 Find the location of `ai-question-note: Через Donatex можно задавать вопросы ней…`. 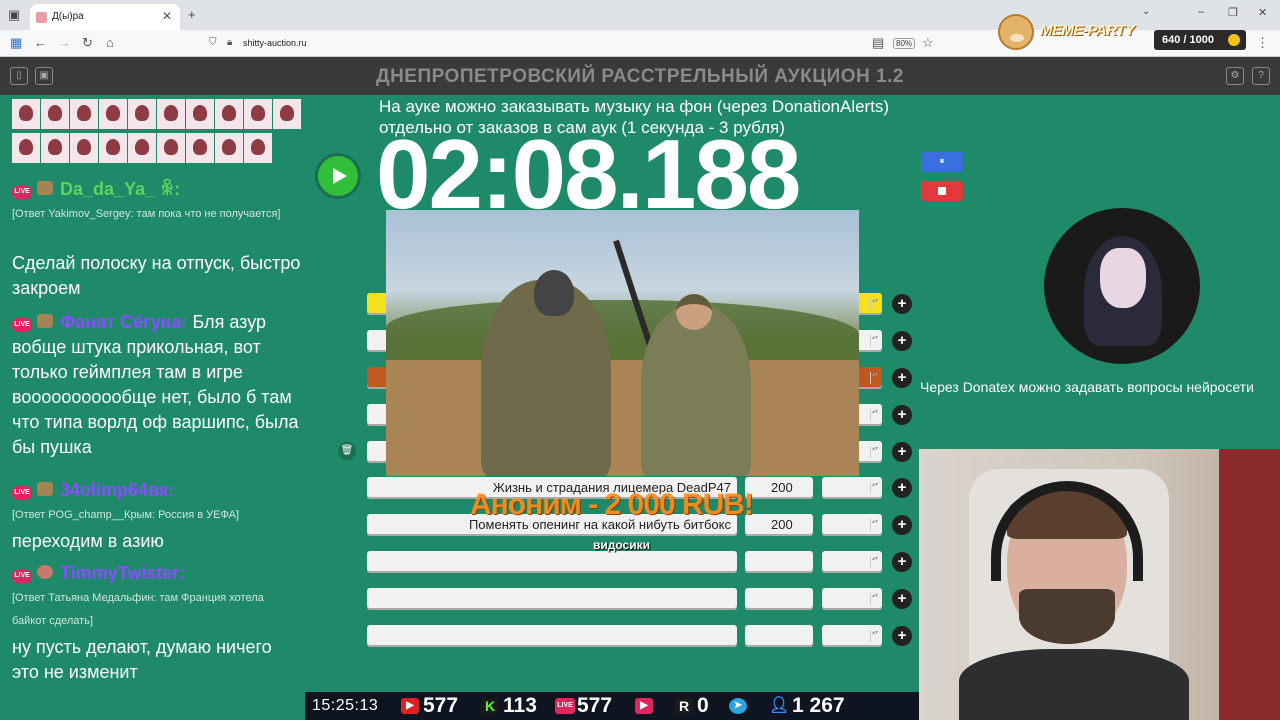

ai-question-note: Через Donatex можно задавать вопросы ней… is located at coordinates (1087, 387).